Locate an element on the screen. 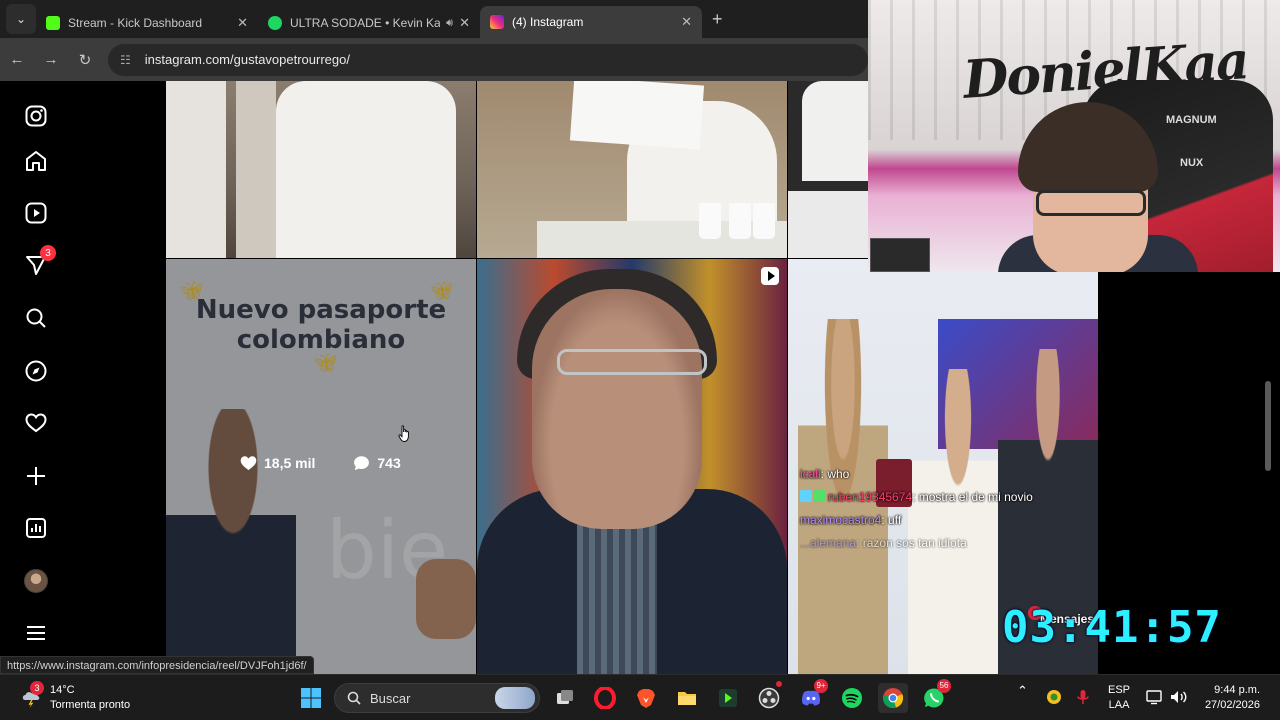 Image resolution: width=1280 pixels, height=720 pixels. speaker-icon: 🔊︎ is located at coordinates (449, 23).